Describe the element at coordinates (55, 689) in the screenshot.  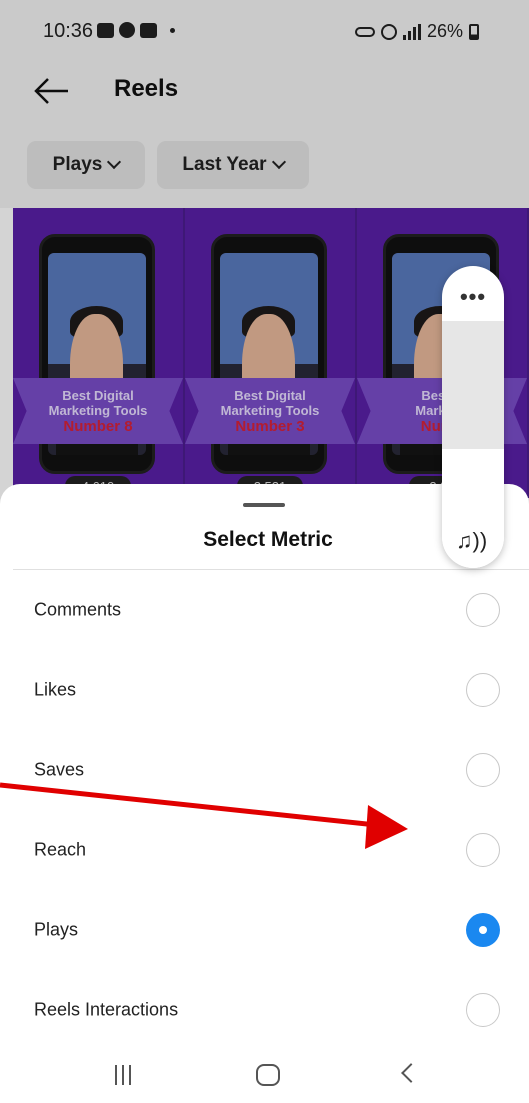
I see `metric-option-label: Likes` at that location.